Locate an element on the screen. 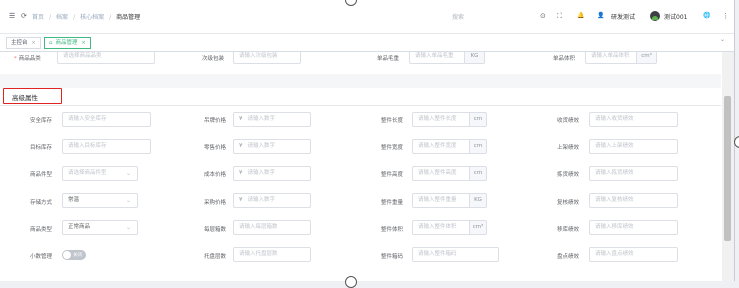 Image resolution: width=739 pixels, height=288 pixels. putaway-performance-label: 上架绩效 is located at coordinates (568, 148).